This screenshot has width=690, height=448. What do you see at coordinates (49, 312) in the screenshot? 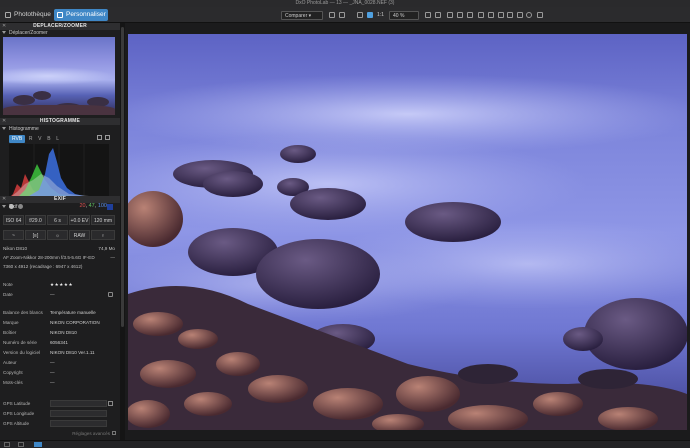
I see `meta-row-wb: Balance des blancs Température manuelle` at bounding box center [49, 312].